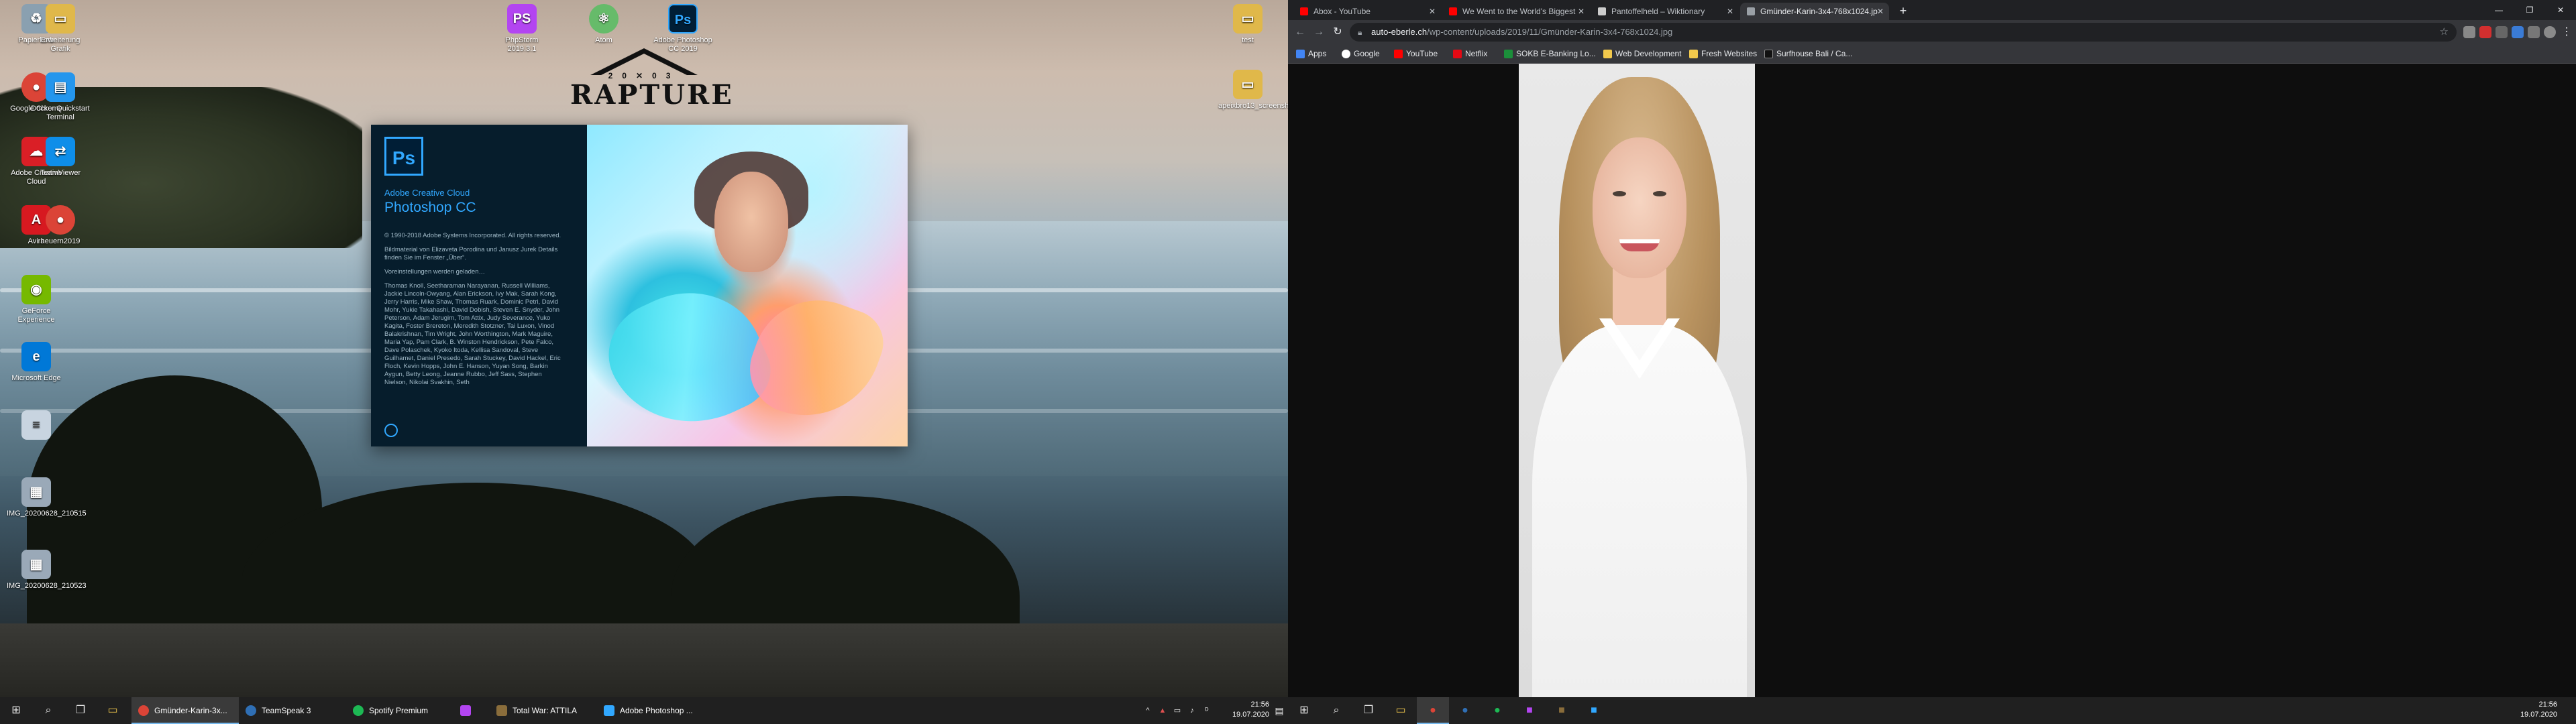 The width and height of the screenshot is (2576, 724). What do you see at coordinates (1619, 193) in the screenshot?
I see `photo-eye` at bounding box center [1619, 193].